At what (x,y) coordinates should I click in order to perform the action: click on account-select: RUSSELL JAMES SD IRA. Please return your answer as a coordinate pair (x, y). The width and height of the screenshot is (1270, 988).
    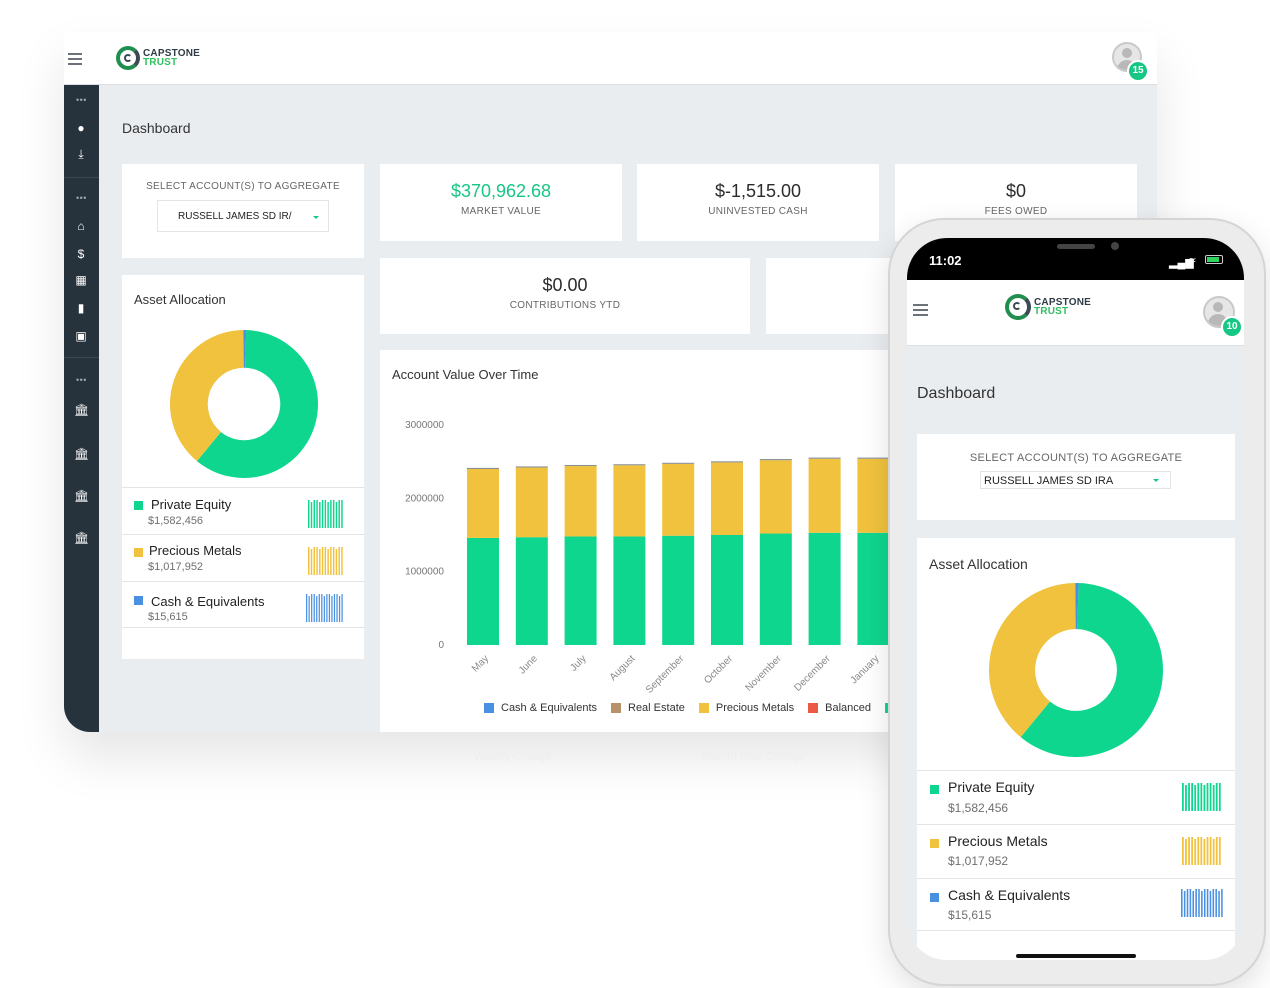
    Looking at the image, I should click on (1075, 480).